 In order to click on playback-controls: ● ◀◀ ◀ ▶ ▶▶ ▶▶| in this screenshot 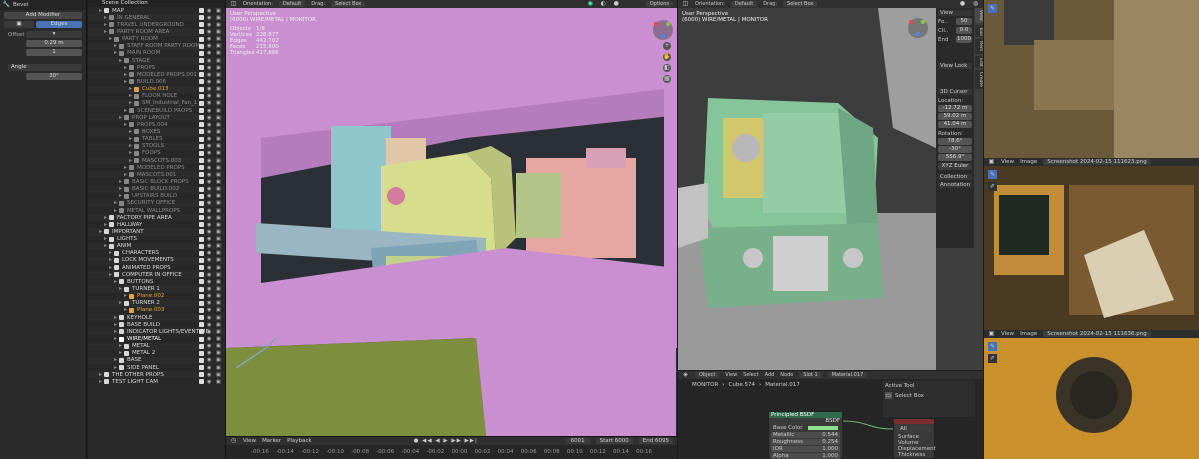, I will do `click(446, 441)`.